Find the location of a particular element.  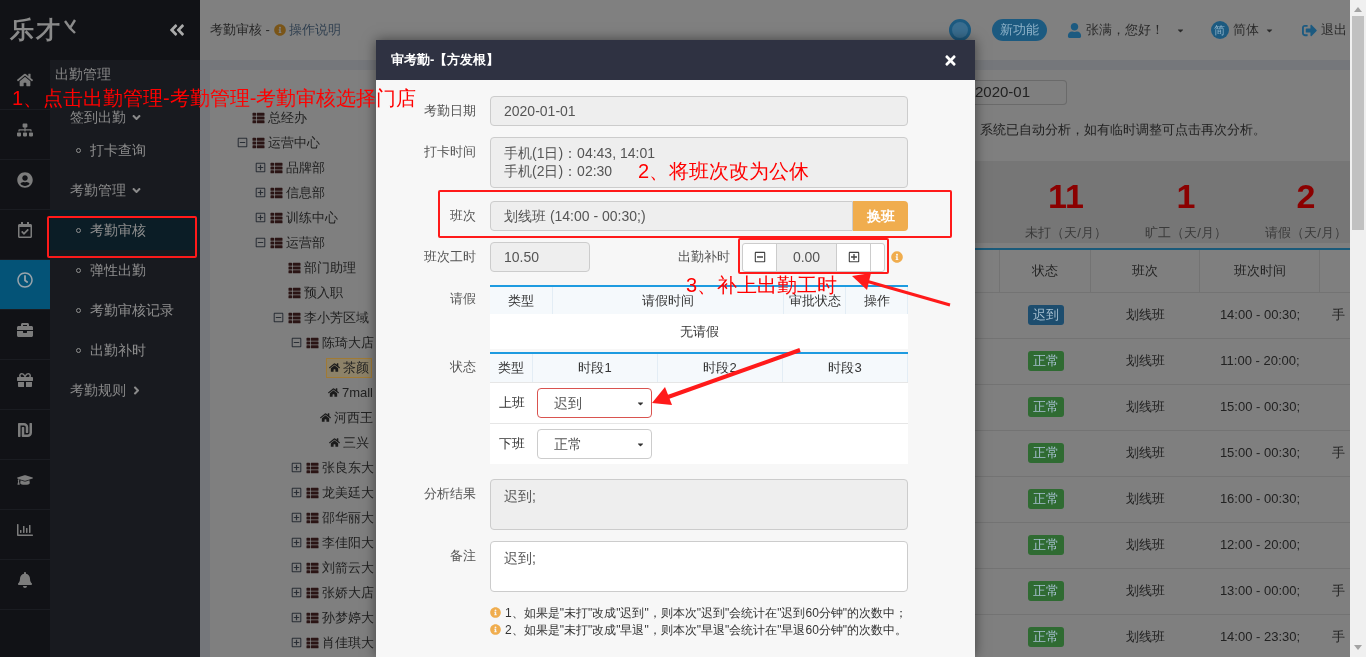

tree-item: 总经办 is located at coordinates (279, 117).